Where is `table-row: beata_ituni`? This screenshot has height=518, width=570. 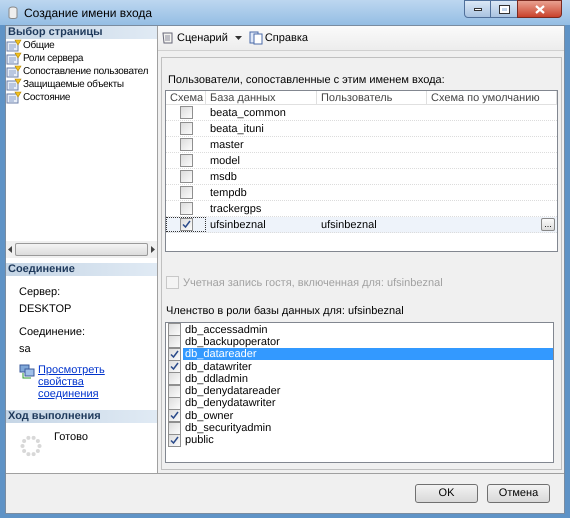
table-row: beata_ituni is located at coordinates (361, 128).